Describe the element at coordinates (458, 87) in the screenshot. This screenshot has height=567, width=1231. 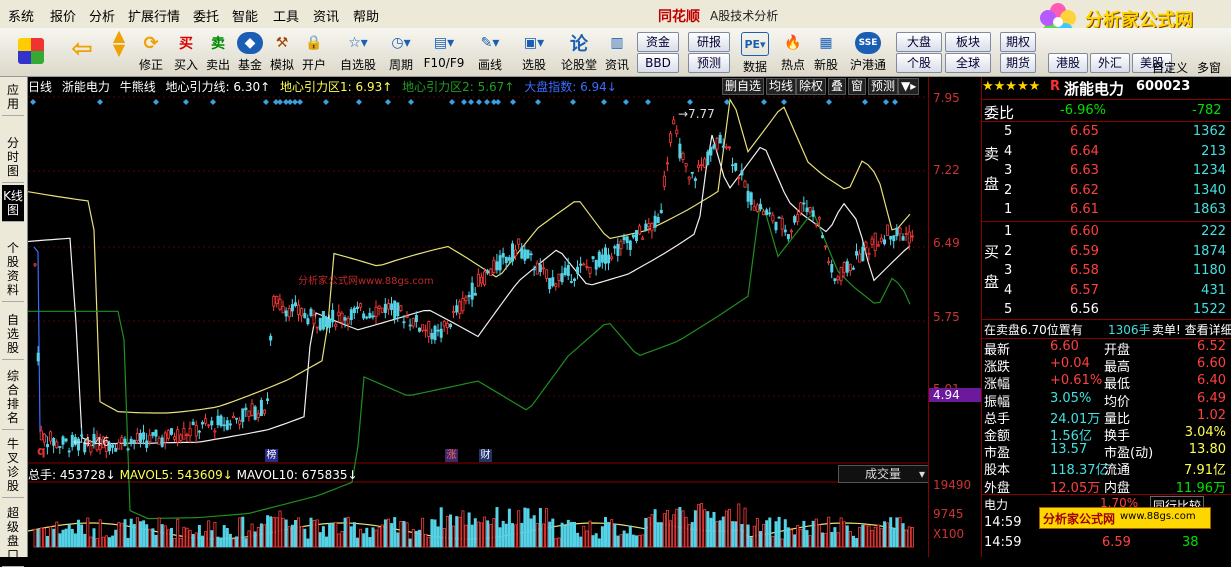
I see `line3-value: 地心引力区2: 5.67↑` at that location.